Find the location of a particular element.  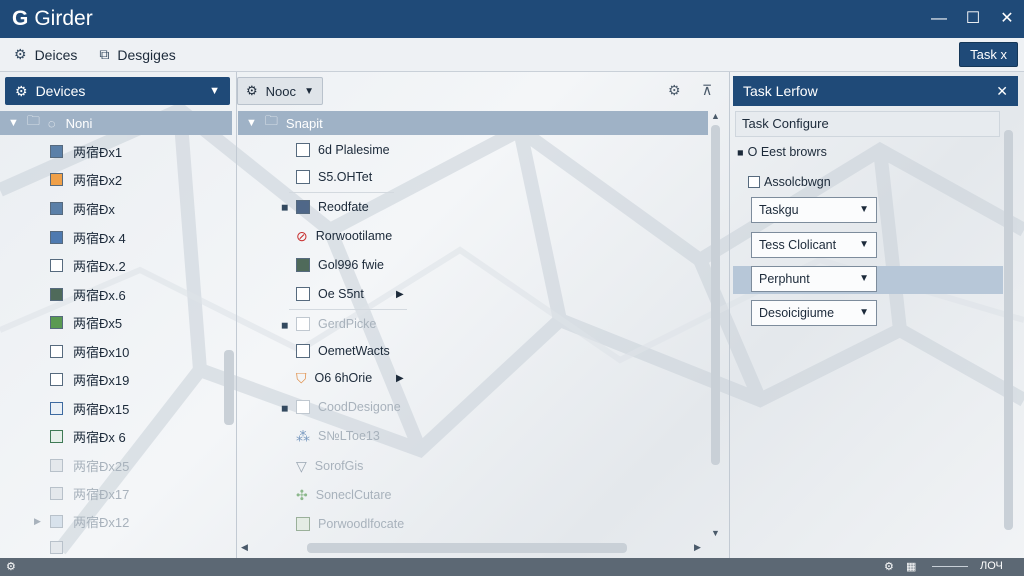

tasks-panel-header: Task Lerfow ✕ is located at coordinates (875, 91).